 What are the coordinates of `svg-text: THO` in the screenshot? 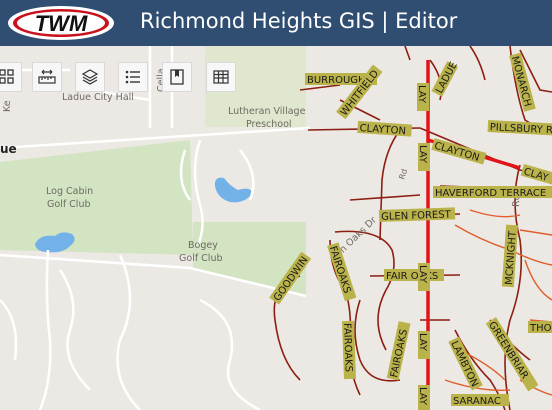 It's located at (540, 328).